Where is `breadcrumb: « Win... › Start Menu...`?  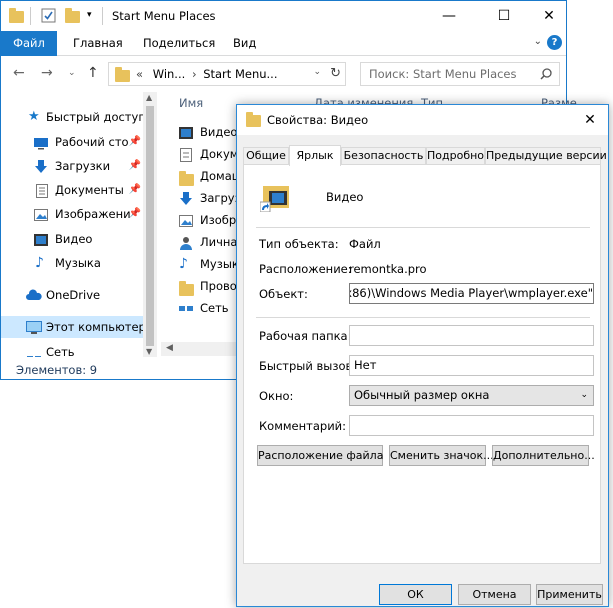
breadcrumb: « Win... › Start Menu... is located at coordinates (207, 74).